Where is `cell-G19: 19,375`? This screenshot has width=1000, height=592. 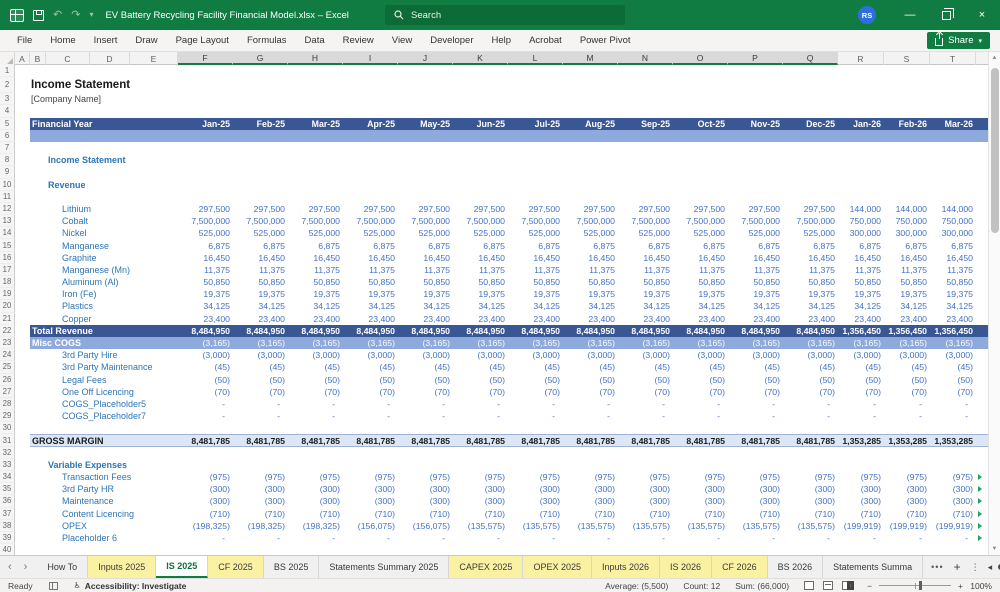 cell-G19: 19,375 is located at coordinates (260, 294).